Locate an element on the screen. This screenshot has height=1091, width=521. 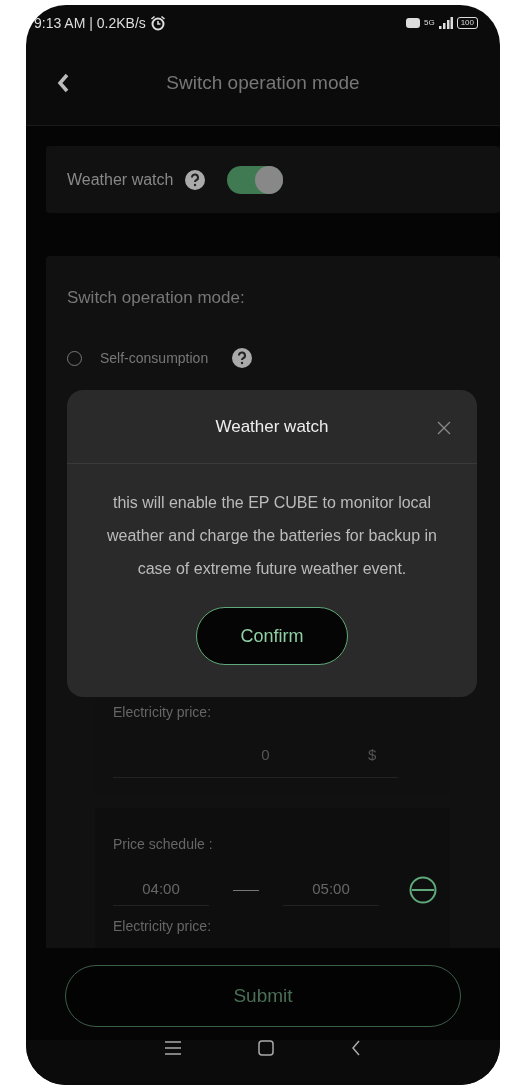
submit-button: Submit is located at coordinates (263, 996).